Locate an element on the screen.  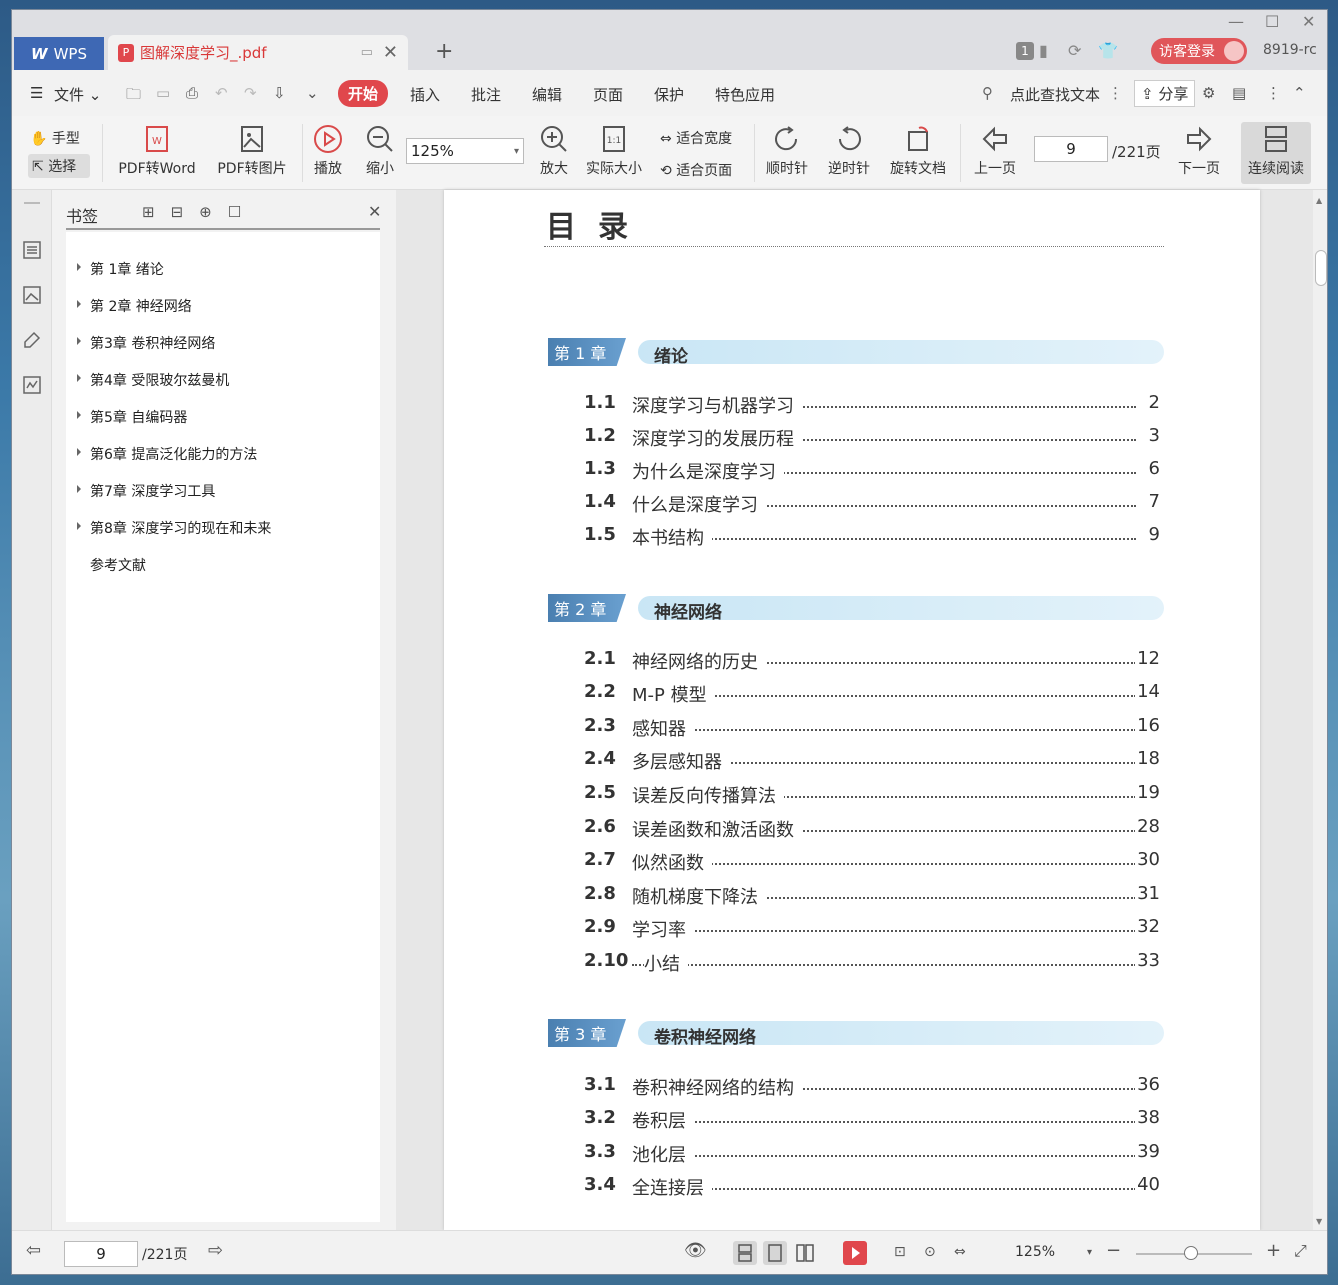
continuous-view-icon is located at coordinates (745, 1253).